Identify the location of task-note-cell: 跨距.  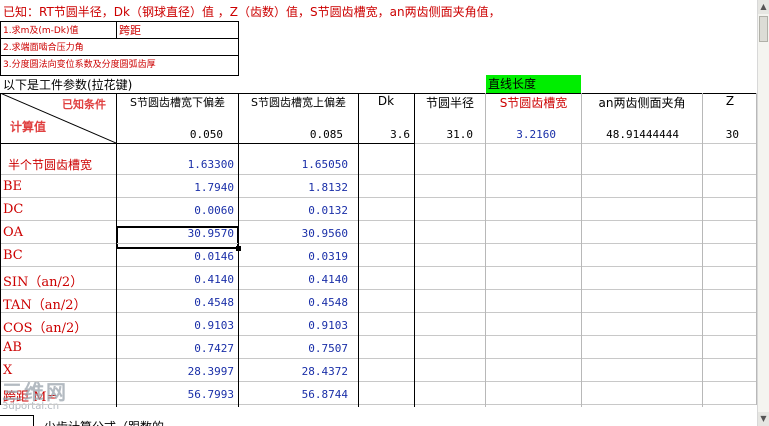
(178, 30).